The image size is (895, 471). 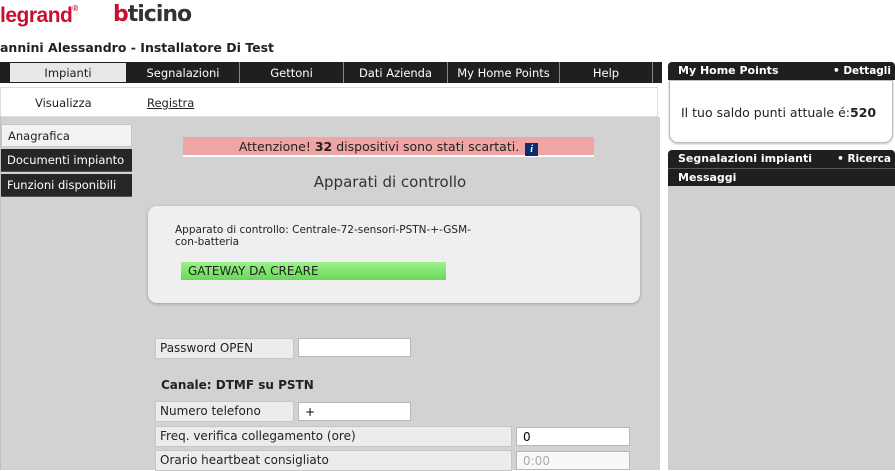 I want to click on bticino-logo-b: b, so click(x=121, y=14).